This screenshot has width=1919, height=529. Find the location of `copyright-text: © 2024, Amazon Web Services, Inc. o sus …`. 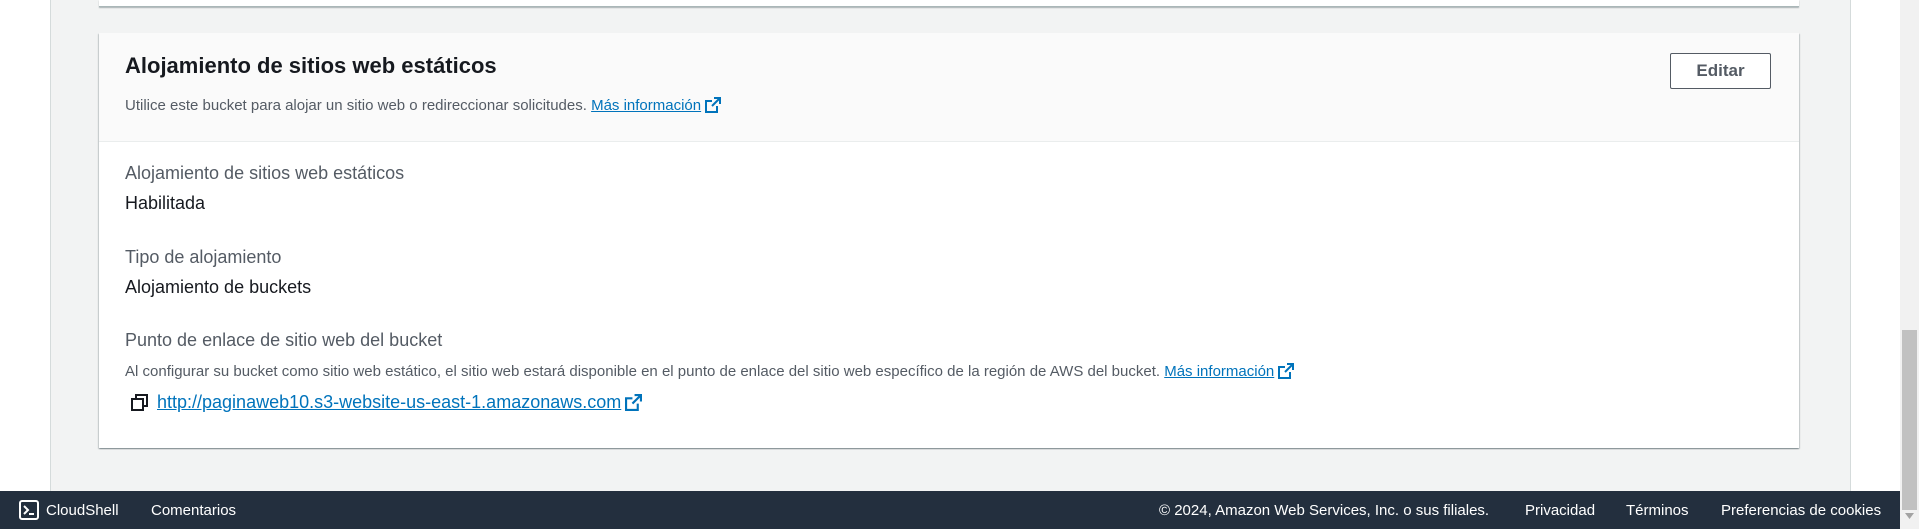

copyright-text: © 2024, Amazon Web Services, Inc. o sus … is located at coordinates (1324, 510).